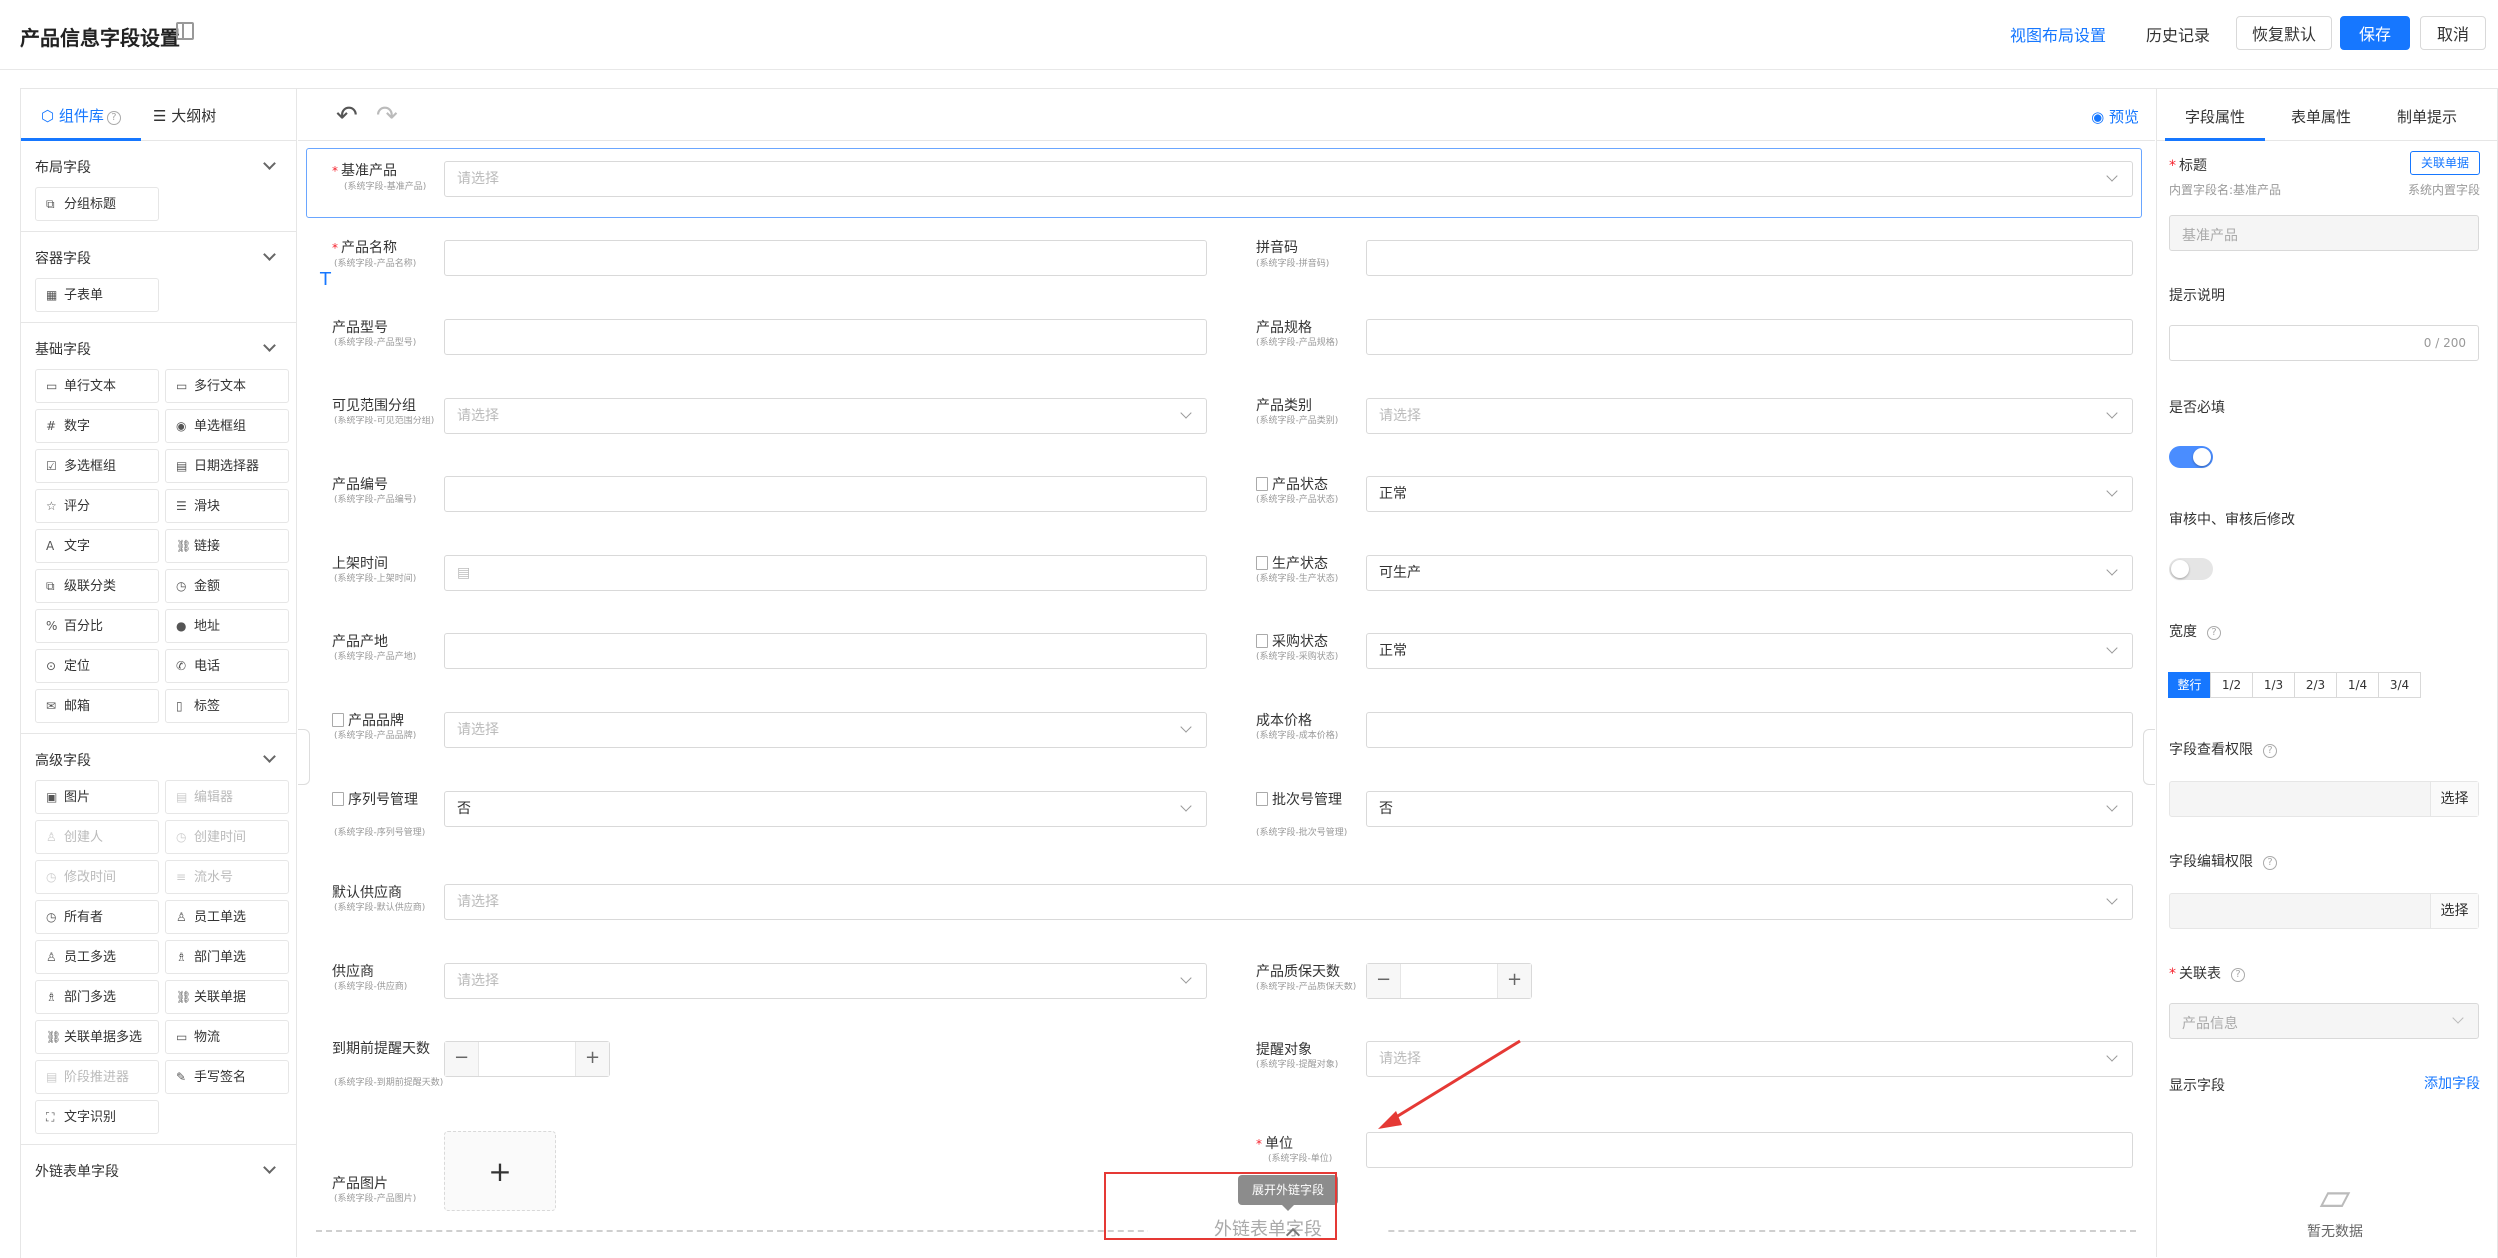 Image resolution: width=2498 pixels, height=1258 pixels. What do you see at coordinates (52, 295) in the screenshot?
I see `table-icon: ▦` at bounding box center [52, 295].